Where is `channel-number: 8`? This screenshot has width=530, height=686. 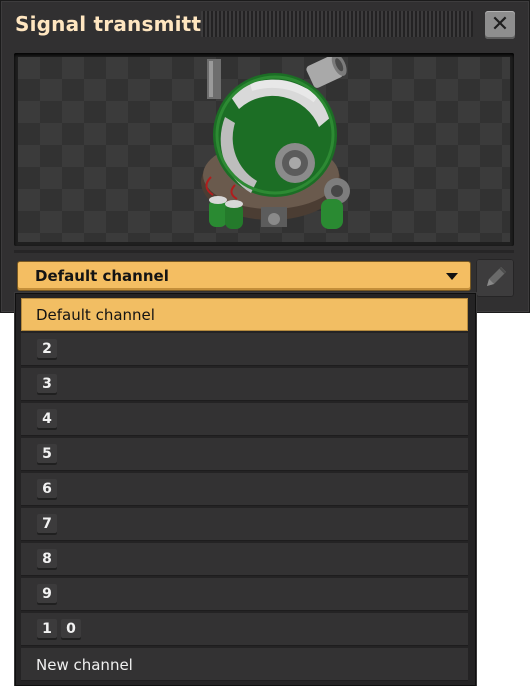 channel-number: 8 is located at coordinates (47, 559).